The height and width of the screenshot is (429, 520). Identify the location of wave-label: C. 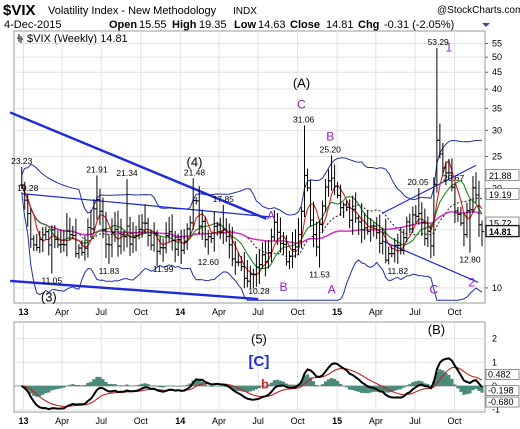
(301, 104).